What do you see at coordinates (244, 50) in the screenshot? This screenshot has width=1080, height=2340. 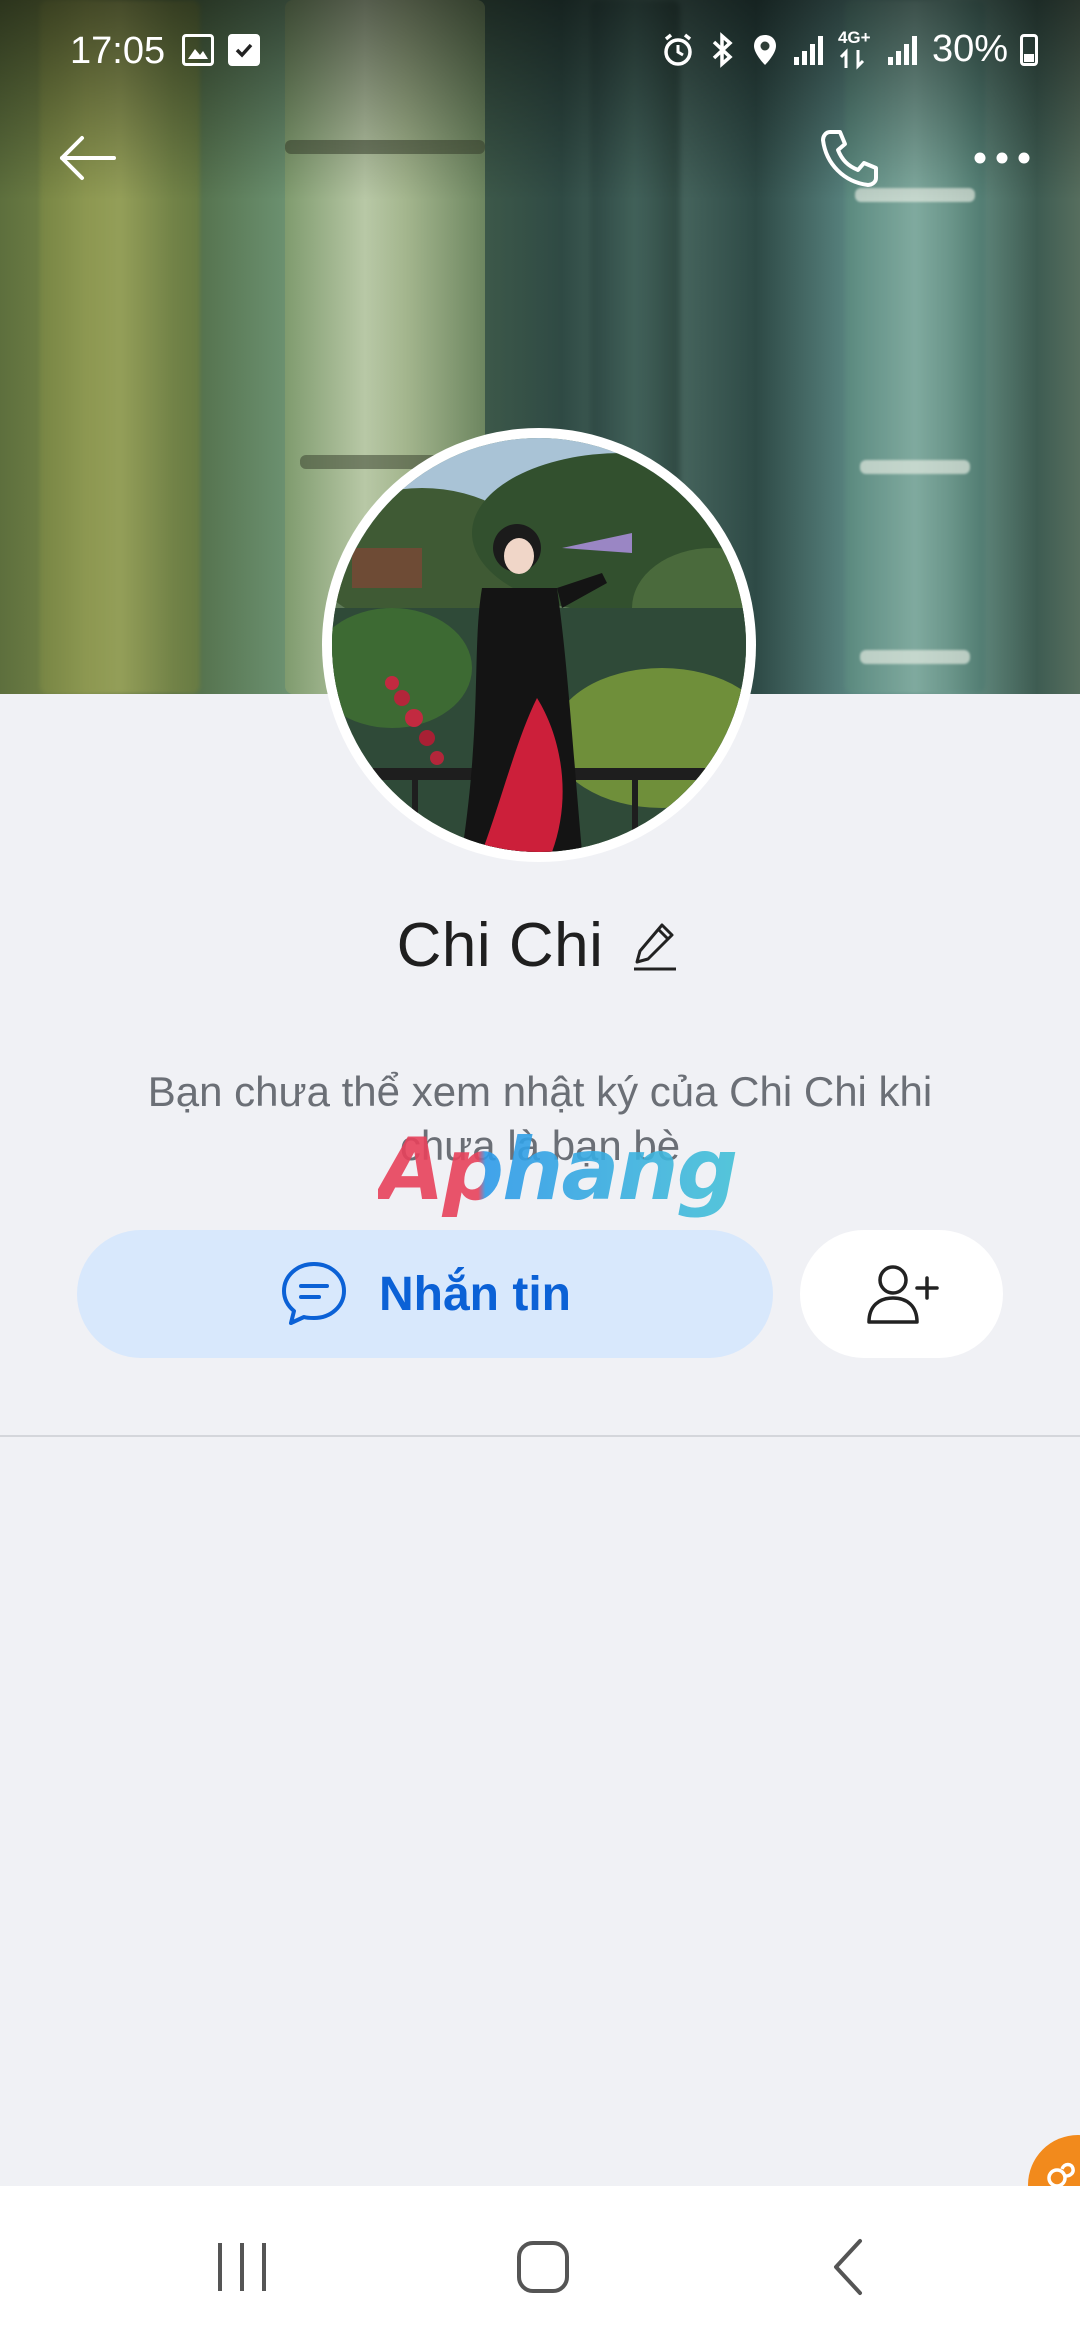 I see `checkbox-icon` at bounding box center [244, 50].